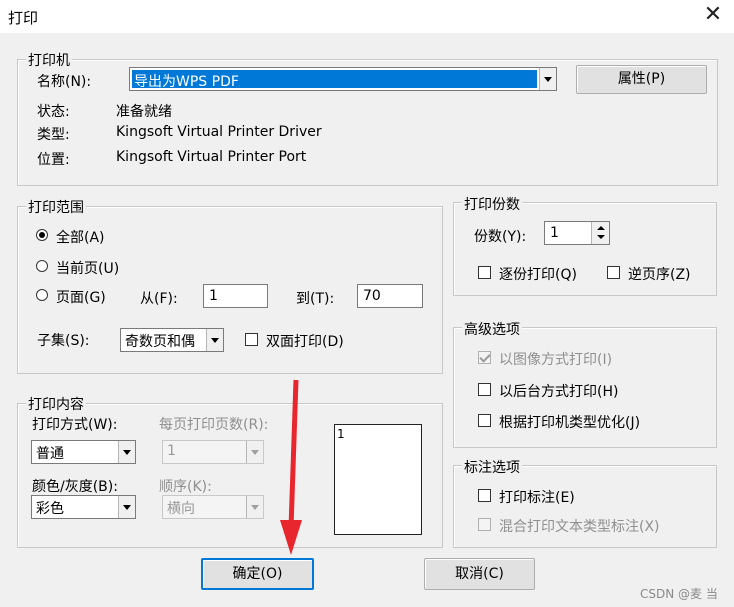  Describe the element at coordinates (613, 272) in the screenshot. I see `reverse-order-checkbox` at that location.